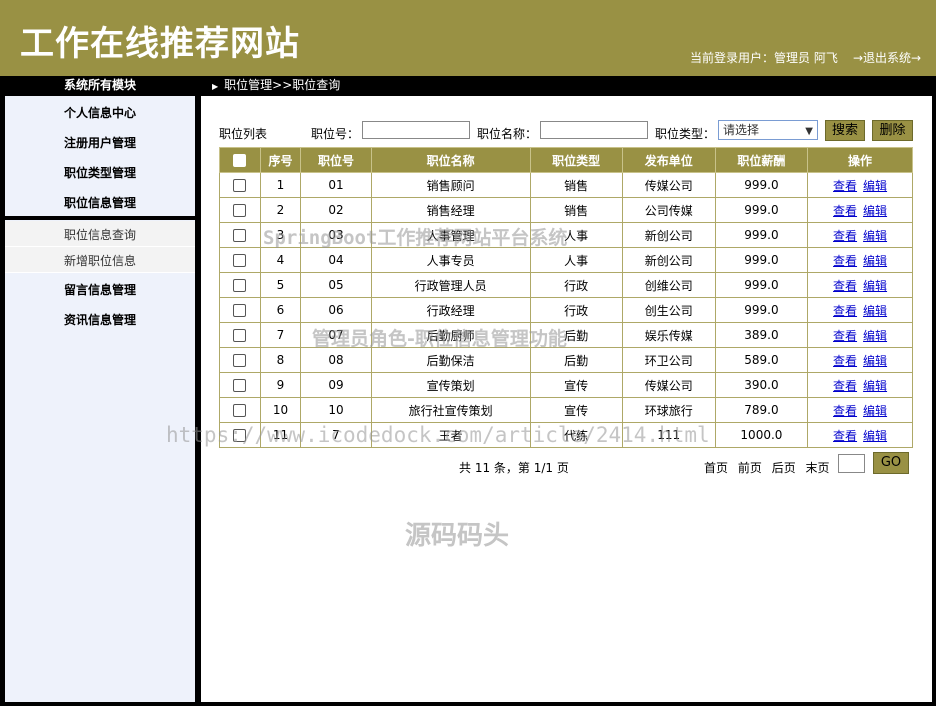 The width and height of the screenshot is (936, 706). Describe the element at coordinates (892, 130) in the screenshot. I see `delete-button: 删除` at that location.